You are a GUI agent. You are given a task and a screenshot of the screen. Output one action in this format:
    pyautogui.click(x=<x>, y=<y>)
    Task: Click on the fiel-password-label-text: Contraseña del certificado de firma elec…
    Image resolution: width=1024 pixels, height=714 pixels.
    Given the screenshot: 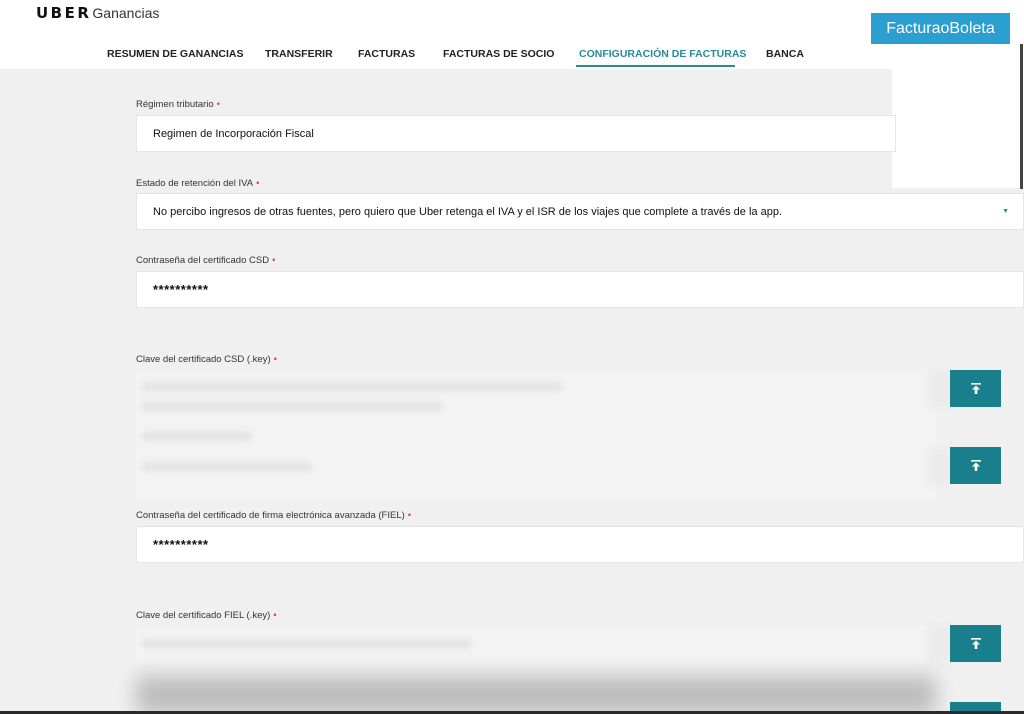 What is the action you would take?
    pyautogui.click(x=270, y=515)
    